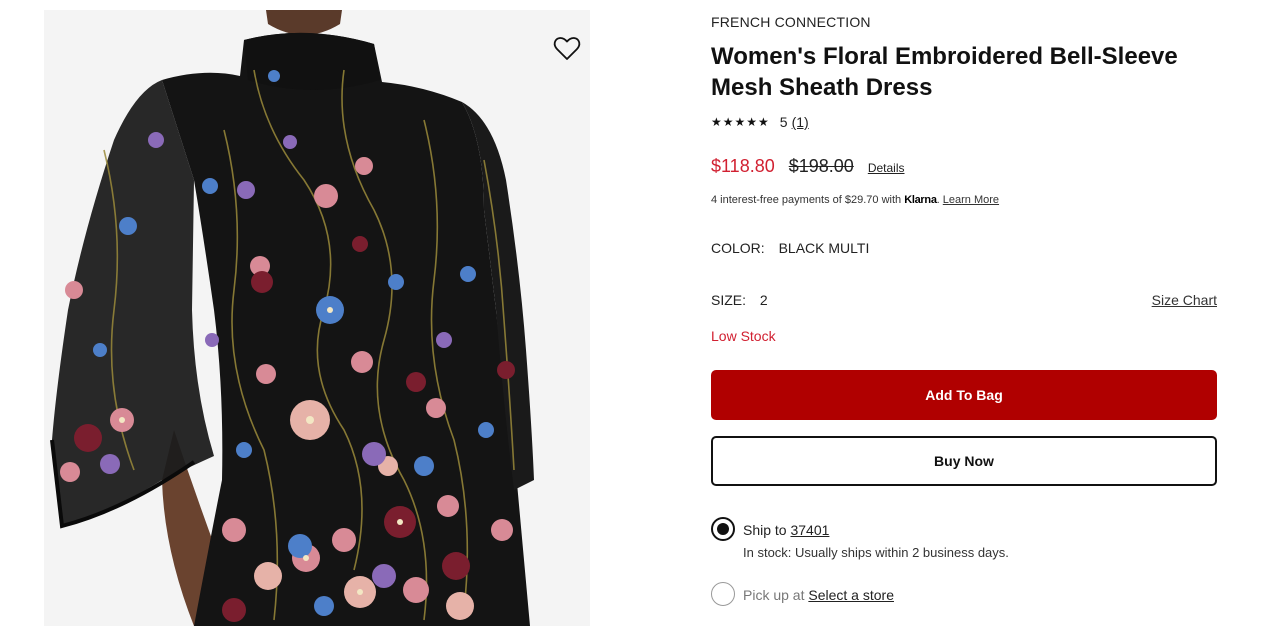 Image resolution: width=1277 pixels, height=626 pixels. I want to click on select-store-link: Select a store, so click(851, 595).